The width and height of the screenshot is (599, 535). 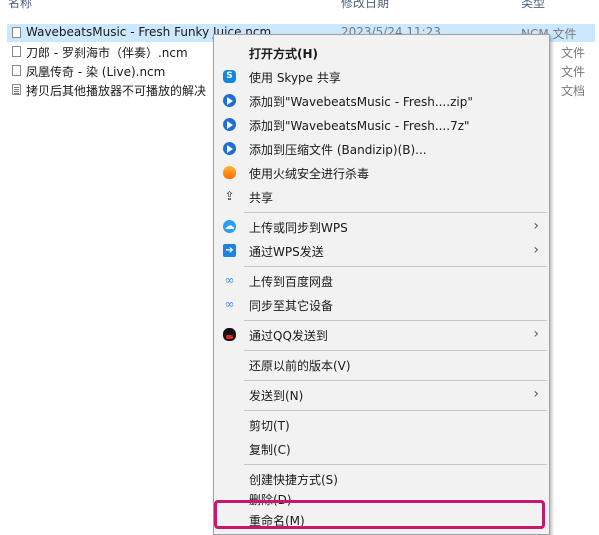 What do you see at coordinates (381, 365) in the screenshot?
I see `menu-restore-versions: 还原以前的版本(V)` at bounding box center [381, 365].